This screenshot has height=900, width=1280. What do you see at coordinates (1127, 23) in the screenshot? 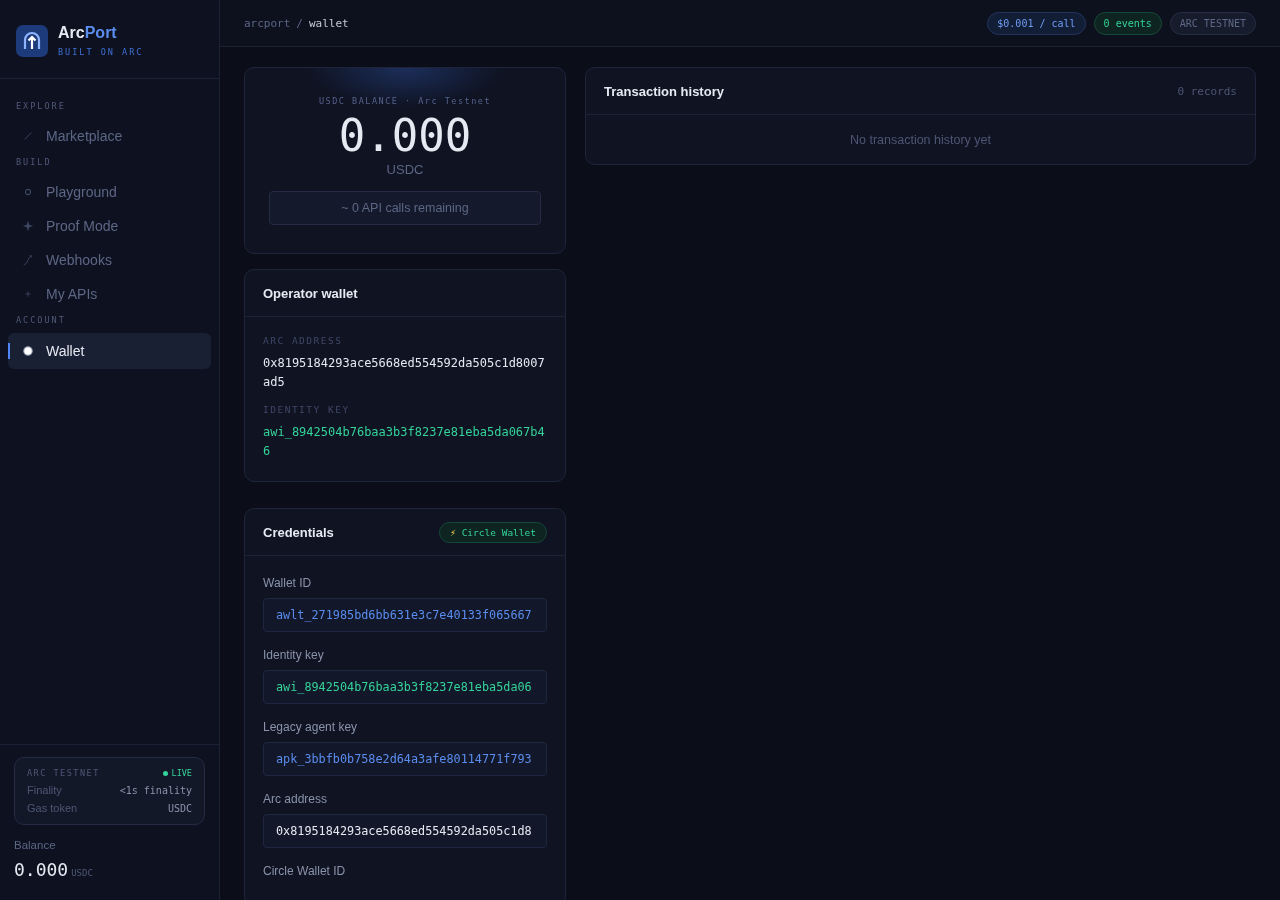
I see `status-pill: 0 events` at bounding box center [1127, 23].